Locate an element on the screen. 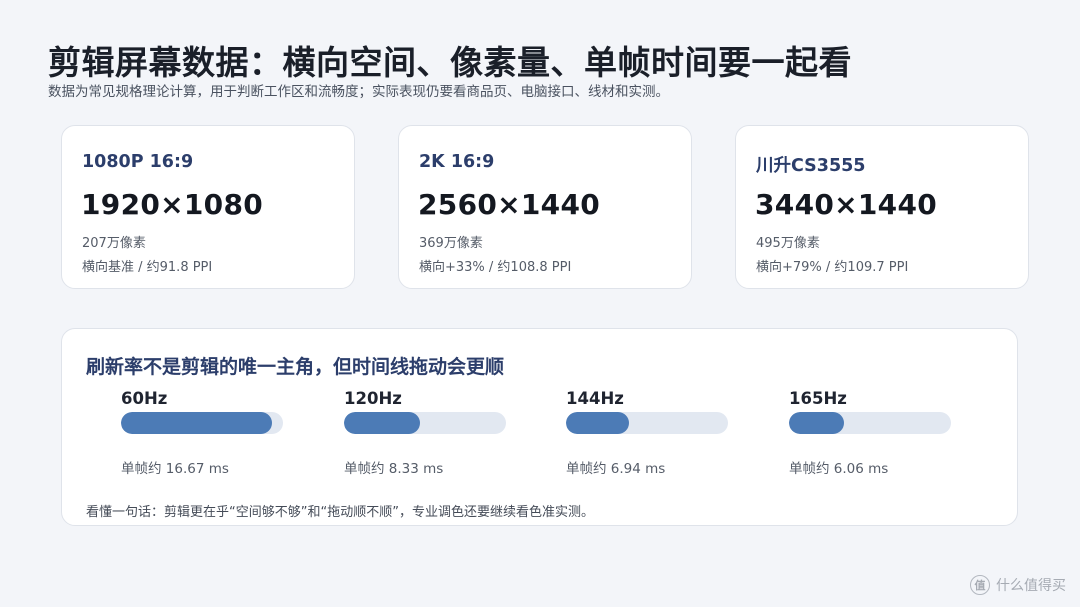 Image resolution: width=1080 pixels, height=607 pixels. card-name: 1080P 16:9 is located at coordinates (138, 162).